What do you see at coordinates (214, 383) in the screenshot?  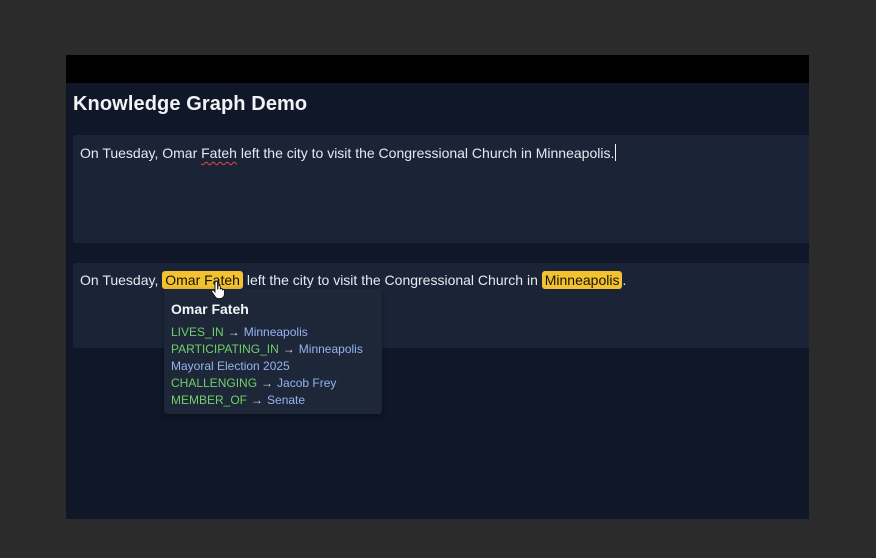 I see `relation-type: CHALLENGING` at bounding box center [214, 383].